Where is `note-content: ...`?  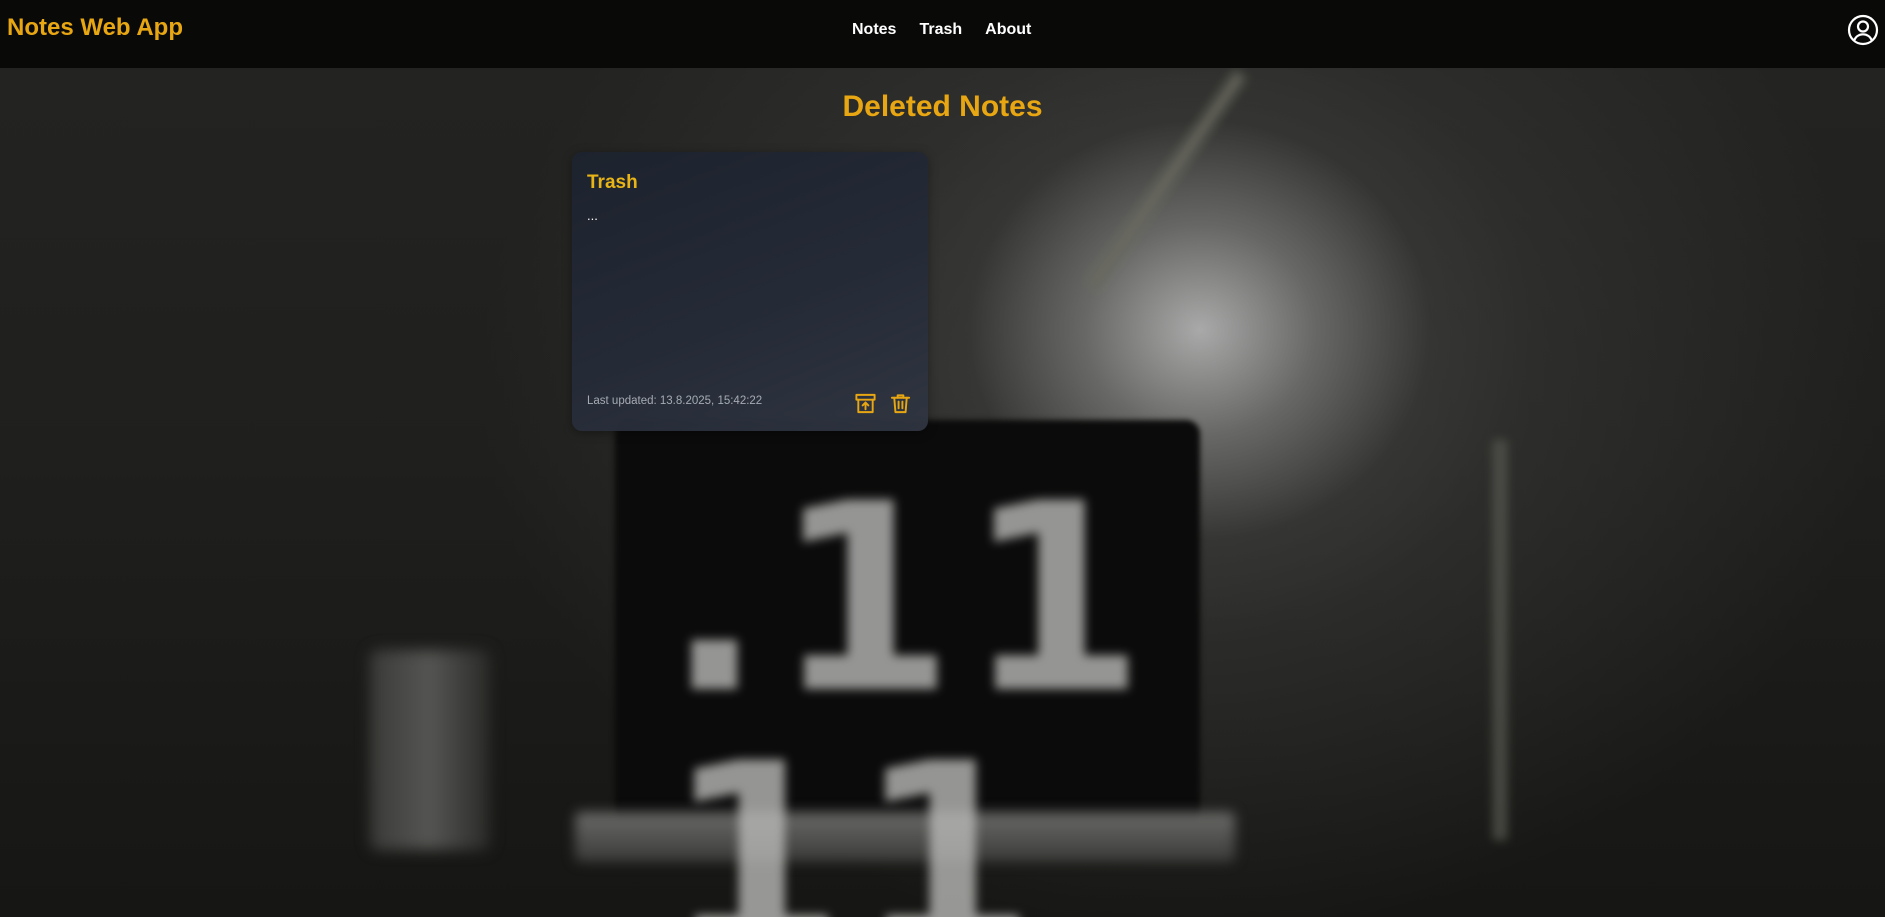
note-content: ... is located at coordinates (592, 215).